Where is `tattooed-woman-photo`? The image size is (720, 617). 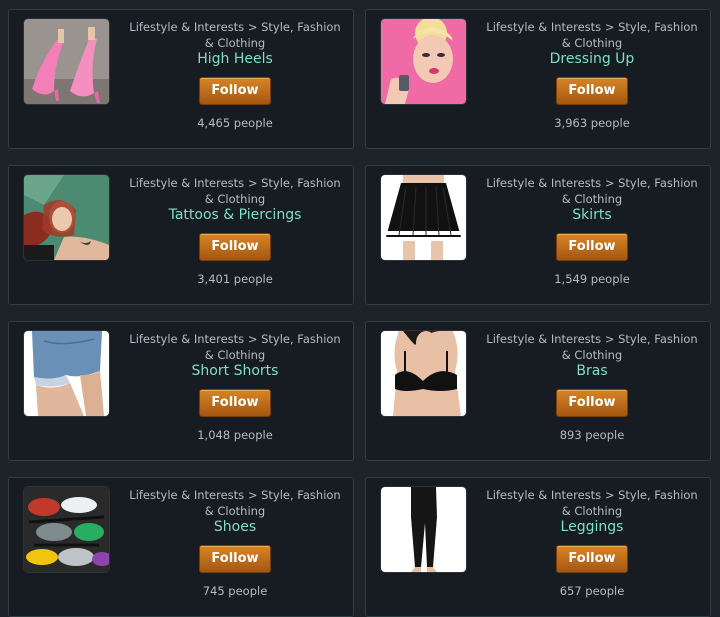 tattooed-woman-photo is located at coordinates (66, 217).